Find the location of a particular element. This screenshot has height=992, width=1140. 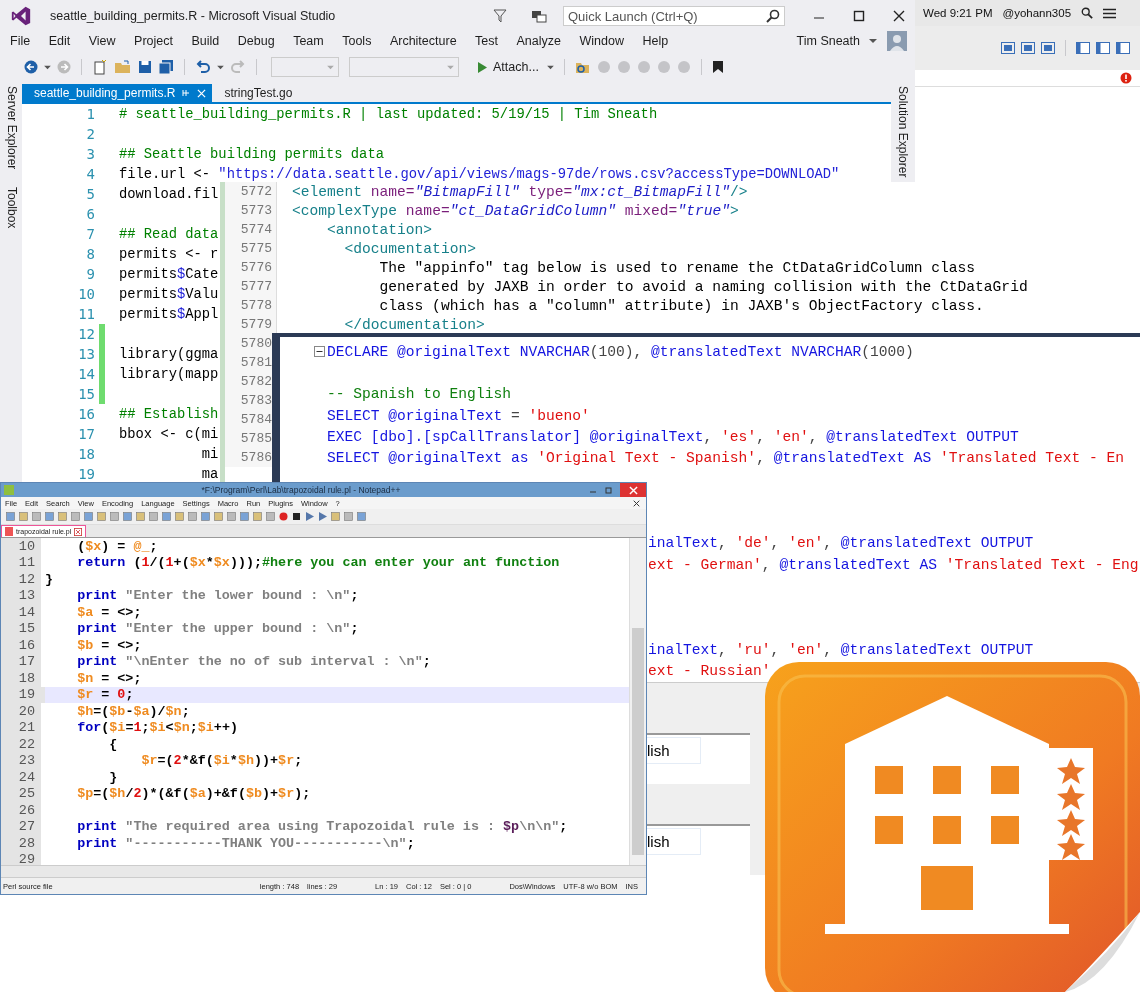

line-number: 5778 is located at coordinates (251, 305).